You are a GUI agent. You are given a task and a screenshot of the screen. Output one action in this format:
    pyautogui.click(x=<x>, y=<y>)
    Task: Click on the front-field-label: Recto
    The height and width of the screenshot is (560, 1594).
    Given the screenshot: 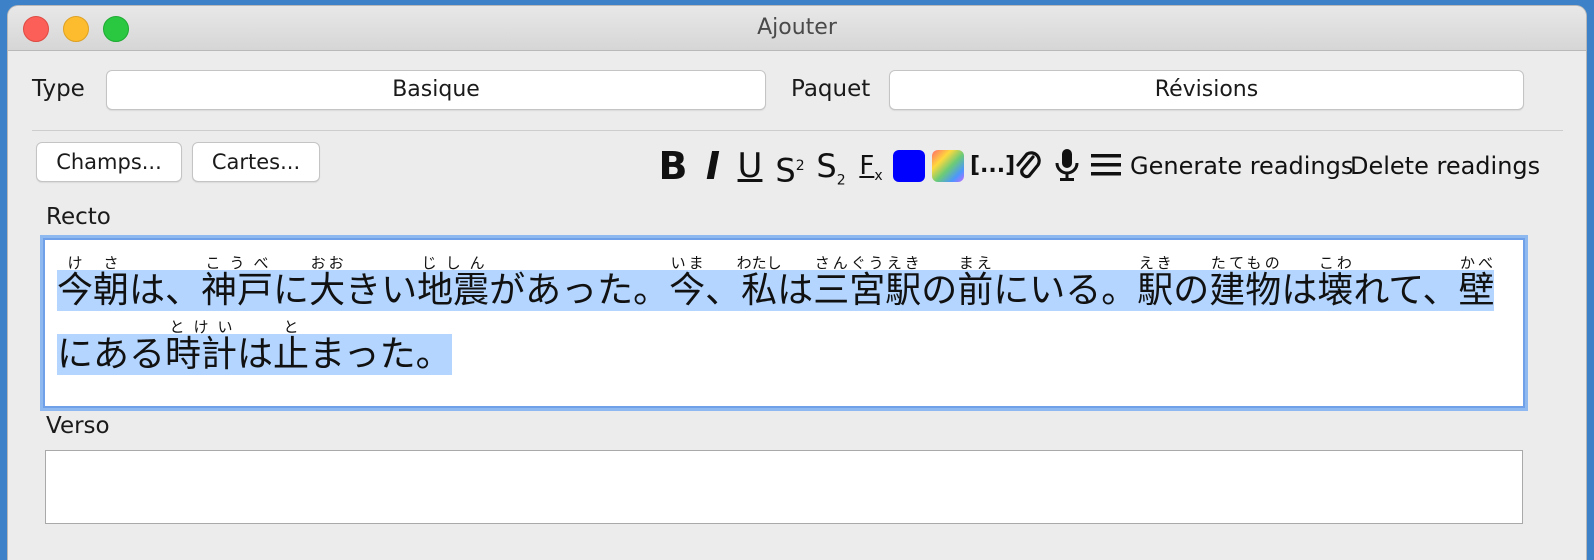 What is the action you would take?
    pyautogui.click(x=78, y=217)
    